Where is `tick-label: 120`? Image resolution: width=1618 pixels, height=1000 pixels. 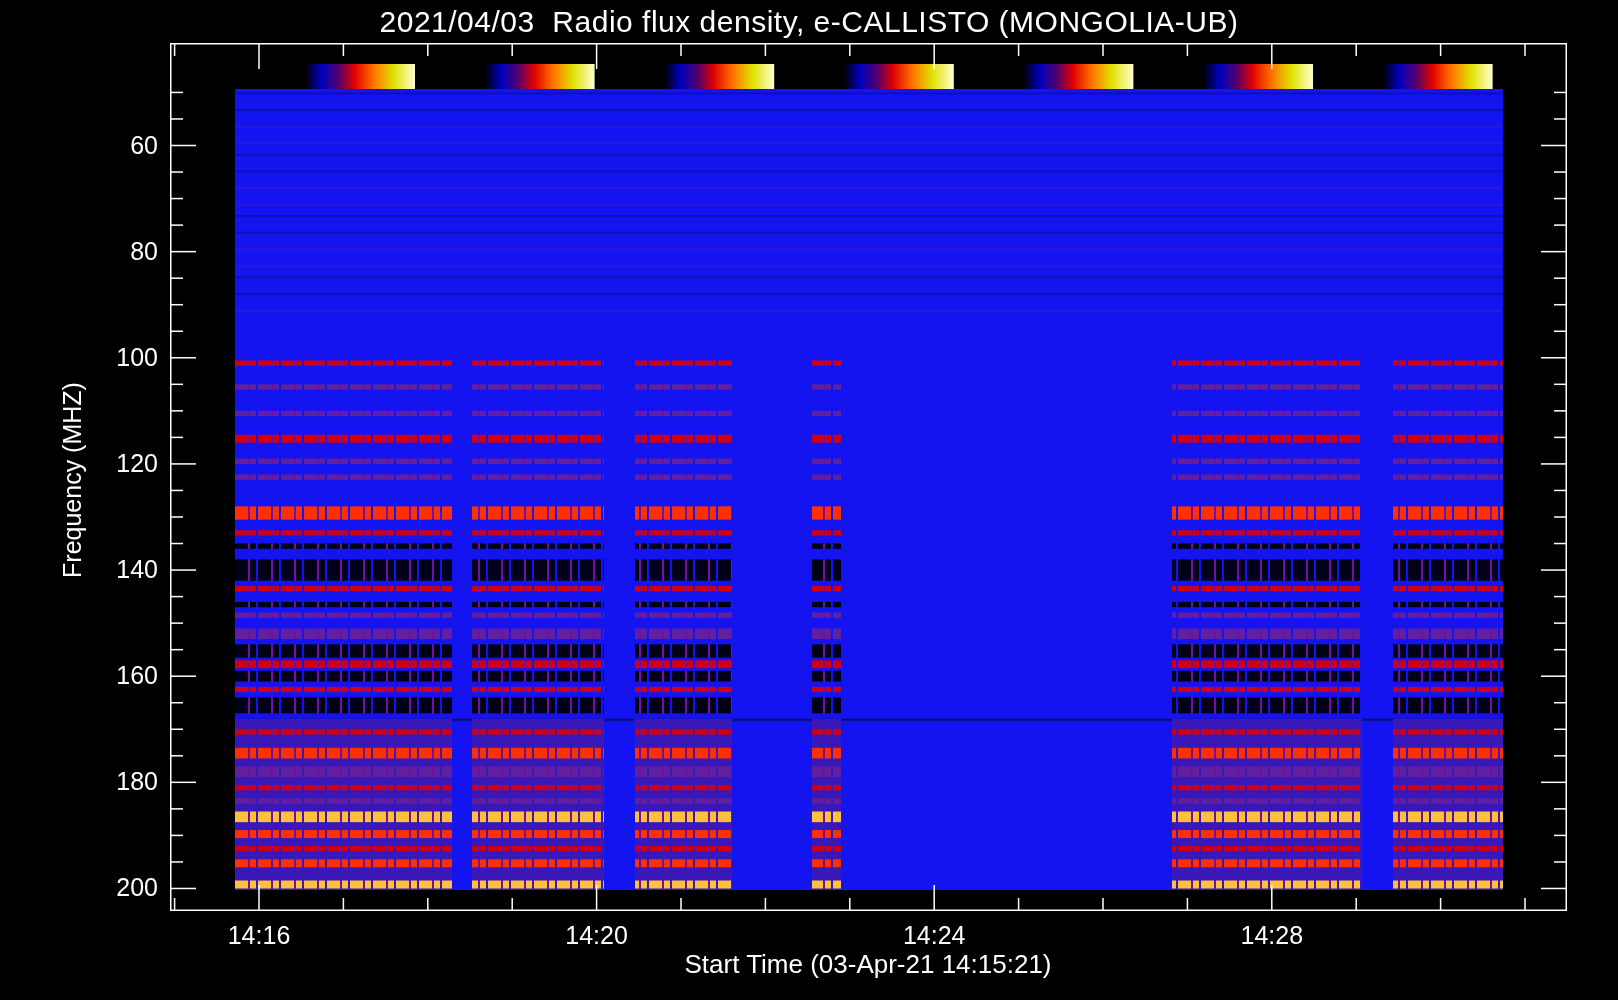
tick-label: 120 is located at coordinates (137, 463).